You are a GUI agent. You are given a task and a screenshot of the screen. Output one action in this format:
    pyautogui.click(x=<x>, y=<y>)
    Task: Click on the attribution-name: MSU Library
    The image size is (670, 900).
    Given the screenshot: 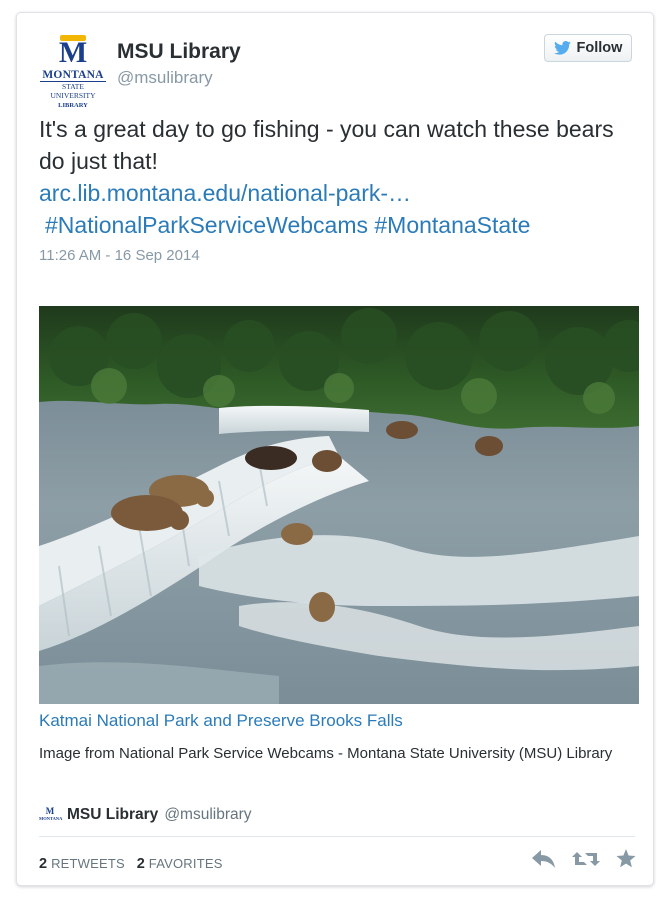 What is the action you would take?
    pyautogui.click(x=112, y=815)
    